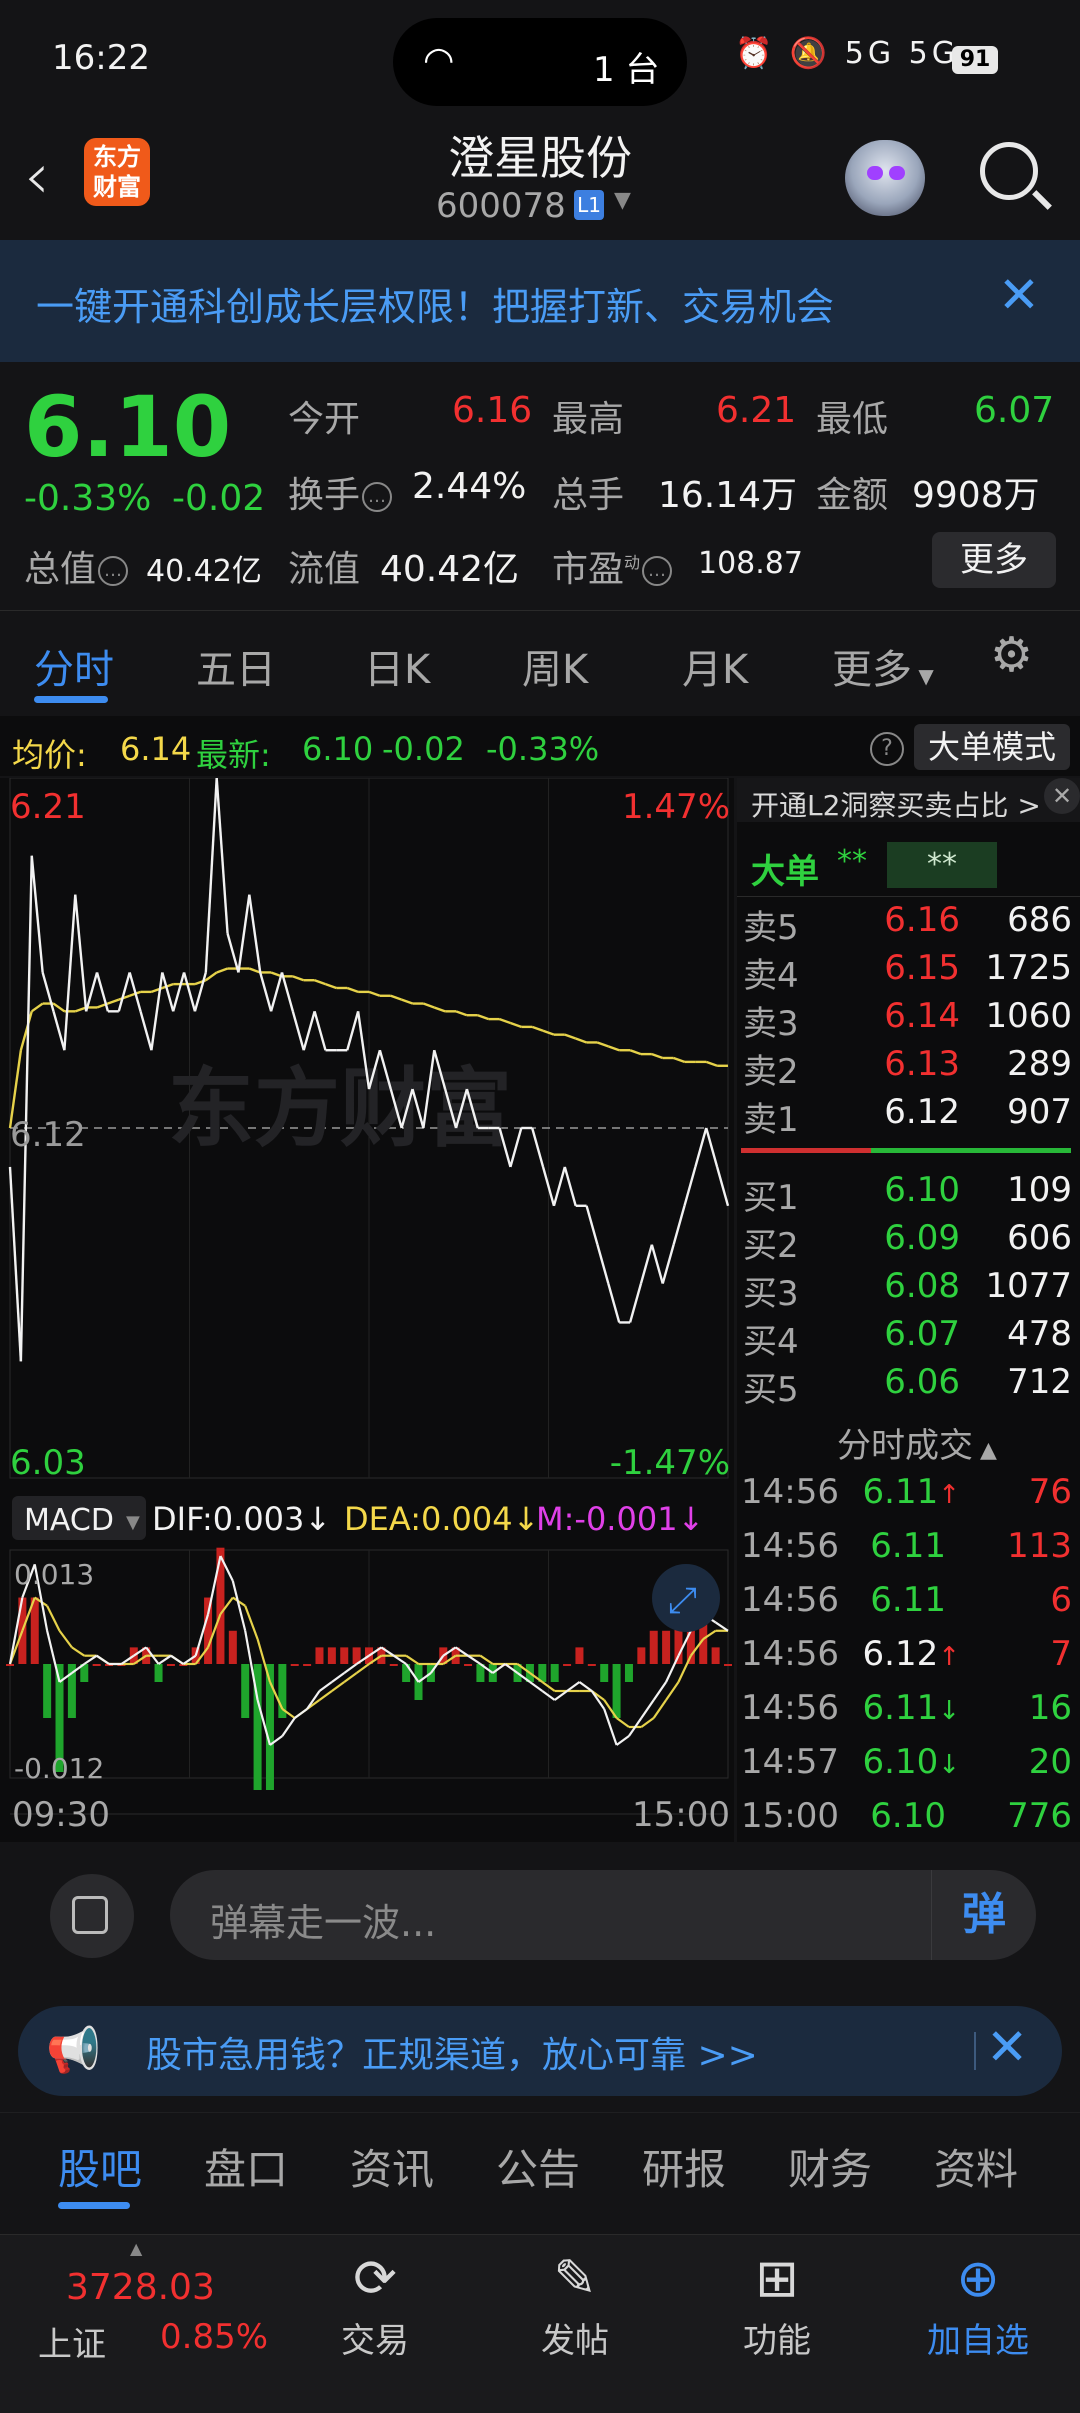  What do you see at coordinates (622, 200) in the screenshot?
I see `chevron-down-icon: ▼` at bounding box center [622, 200].